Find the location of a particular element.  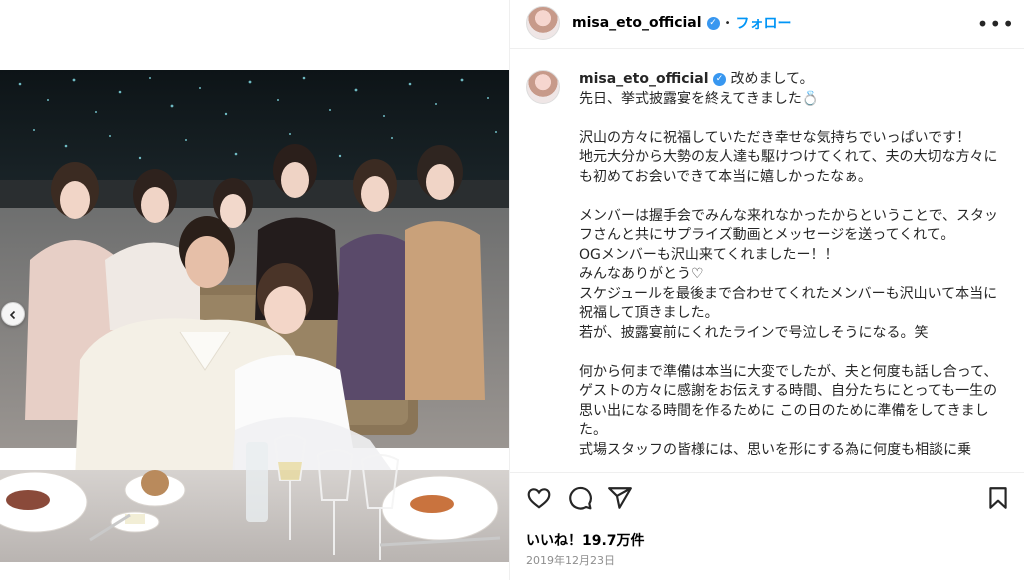

header-user-row: misa_eto_official ✓ • フォロー is located at coordinates (681, 23).